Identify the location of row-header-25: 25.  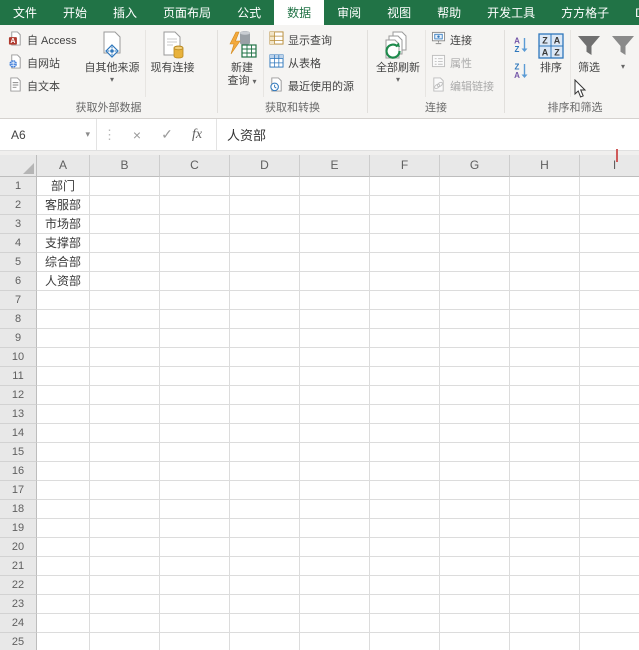
(18, 641).